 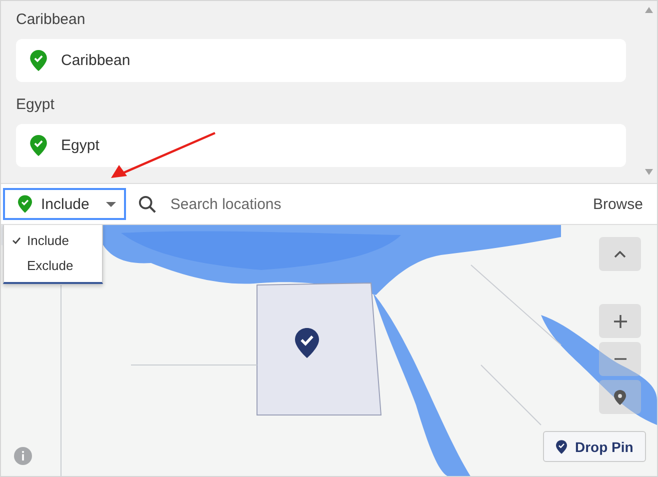 I want to click on plus-icon, so click(x=620, y=321).